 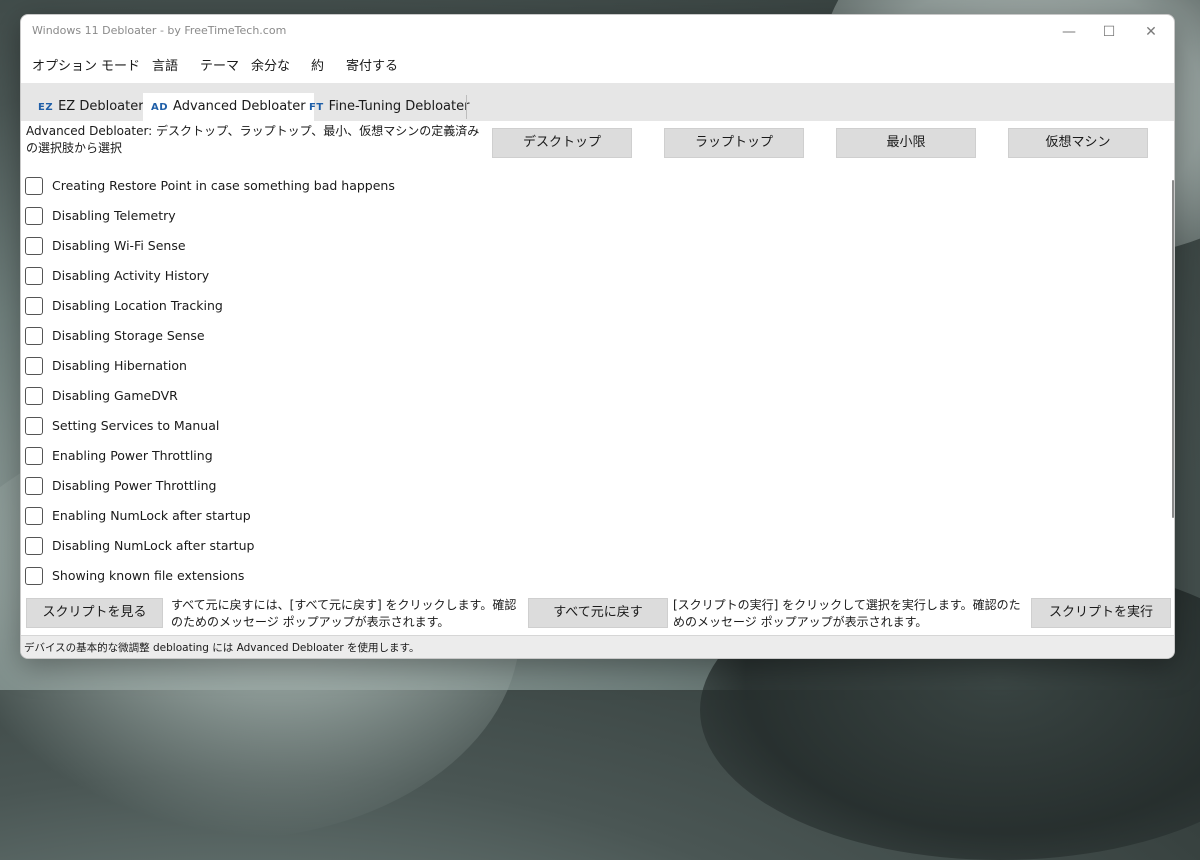 I want to click on close-button: ✕, so click(x=1151, y=32).